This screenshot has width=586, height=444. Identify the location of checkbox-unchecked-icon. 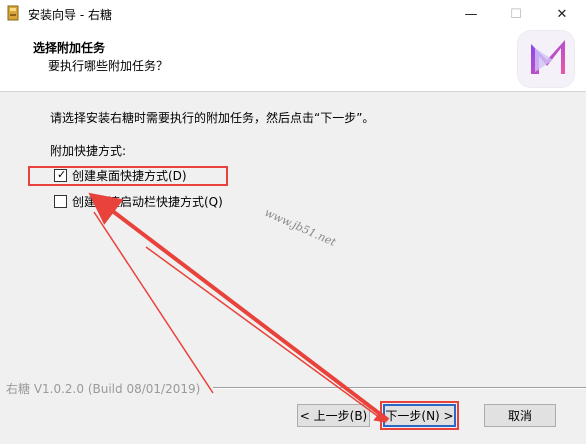
(60, 201).